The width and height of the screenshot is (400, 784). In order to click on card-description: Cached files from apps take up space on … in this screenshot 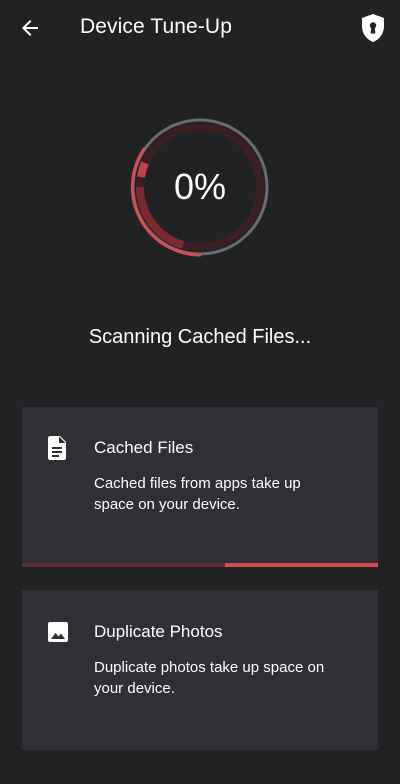, I will do `click(197, 494)`.